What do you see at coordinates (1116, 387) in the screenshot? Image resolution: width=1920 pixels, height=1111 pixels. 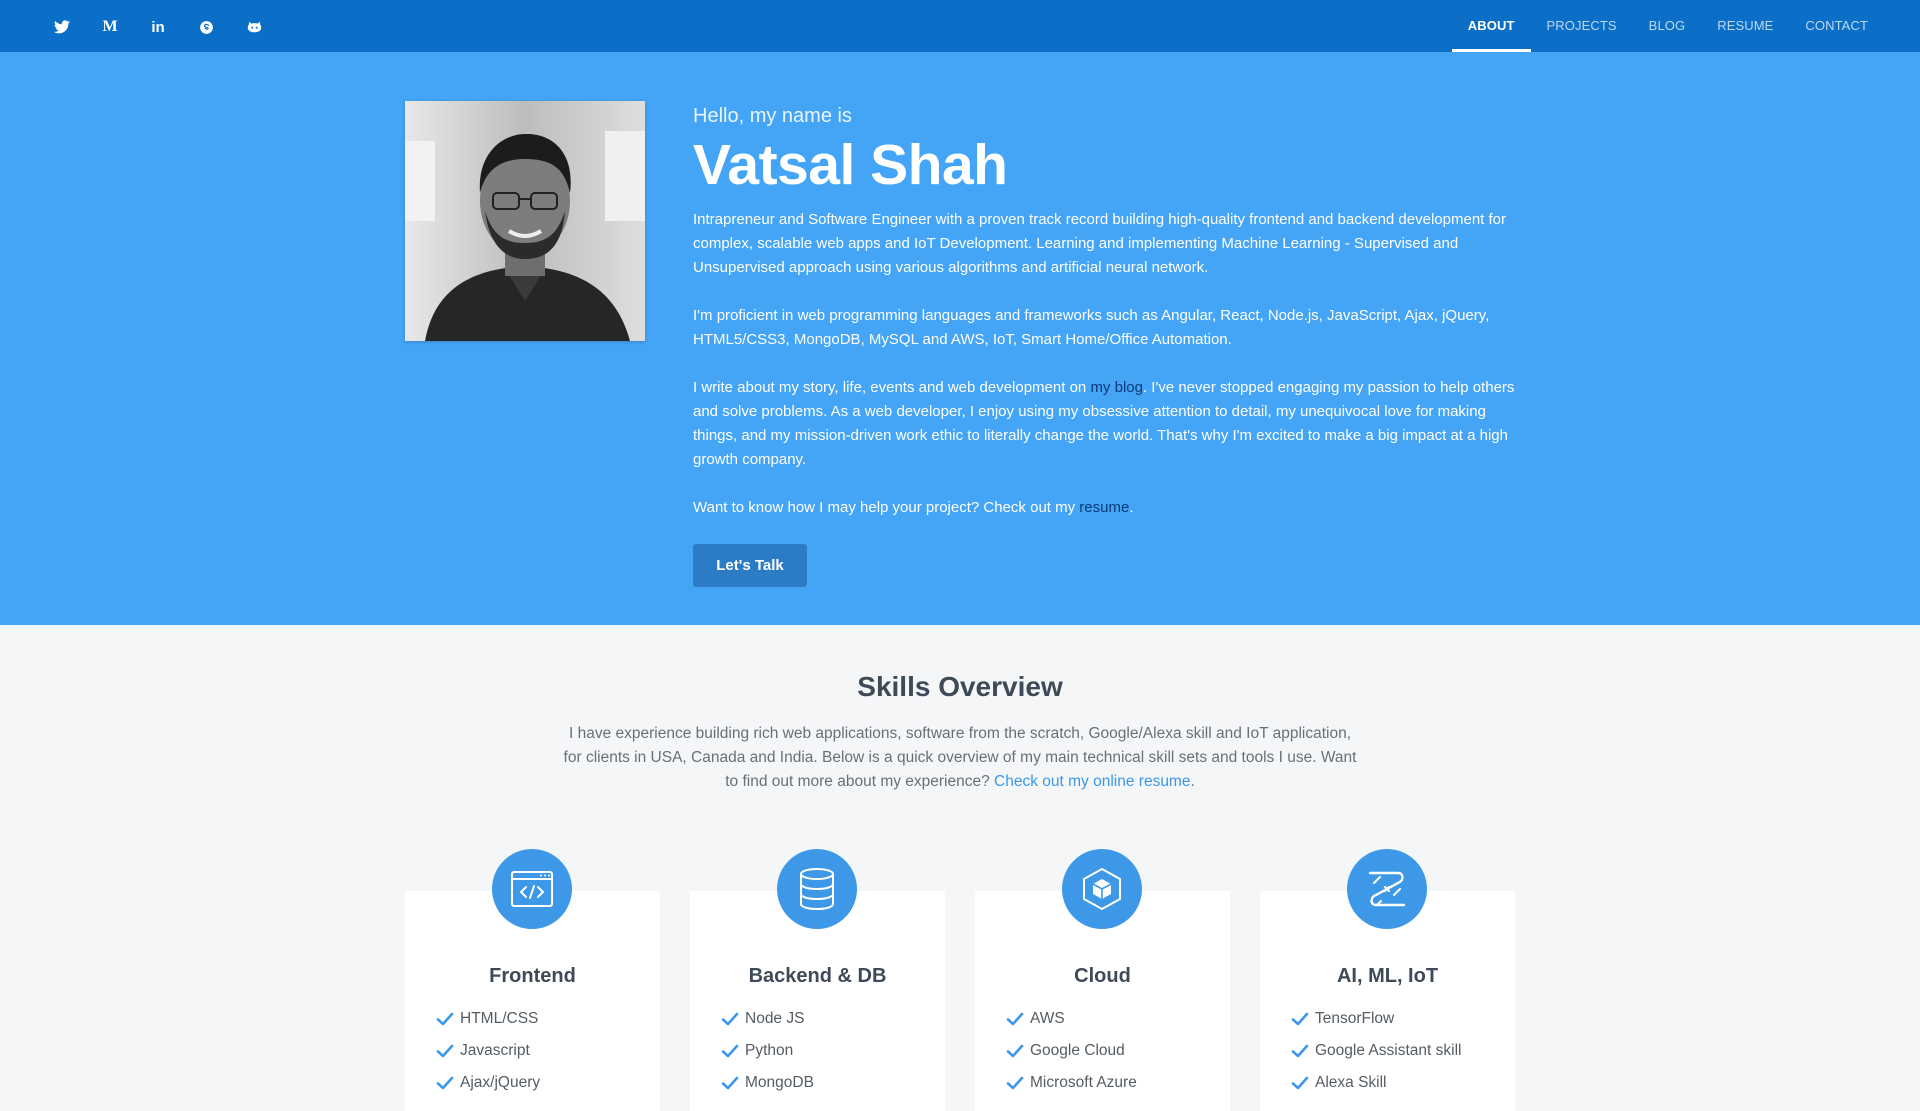 I see `blog-link: my blog` at bounding box center [1116, 387].